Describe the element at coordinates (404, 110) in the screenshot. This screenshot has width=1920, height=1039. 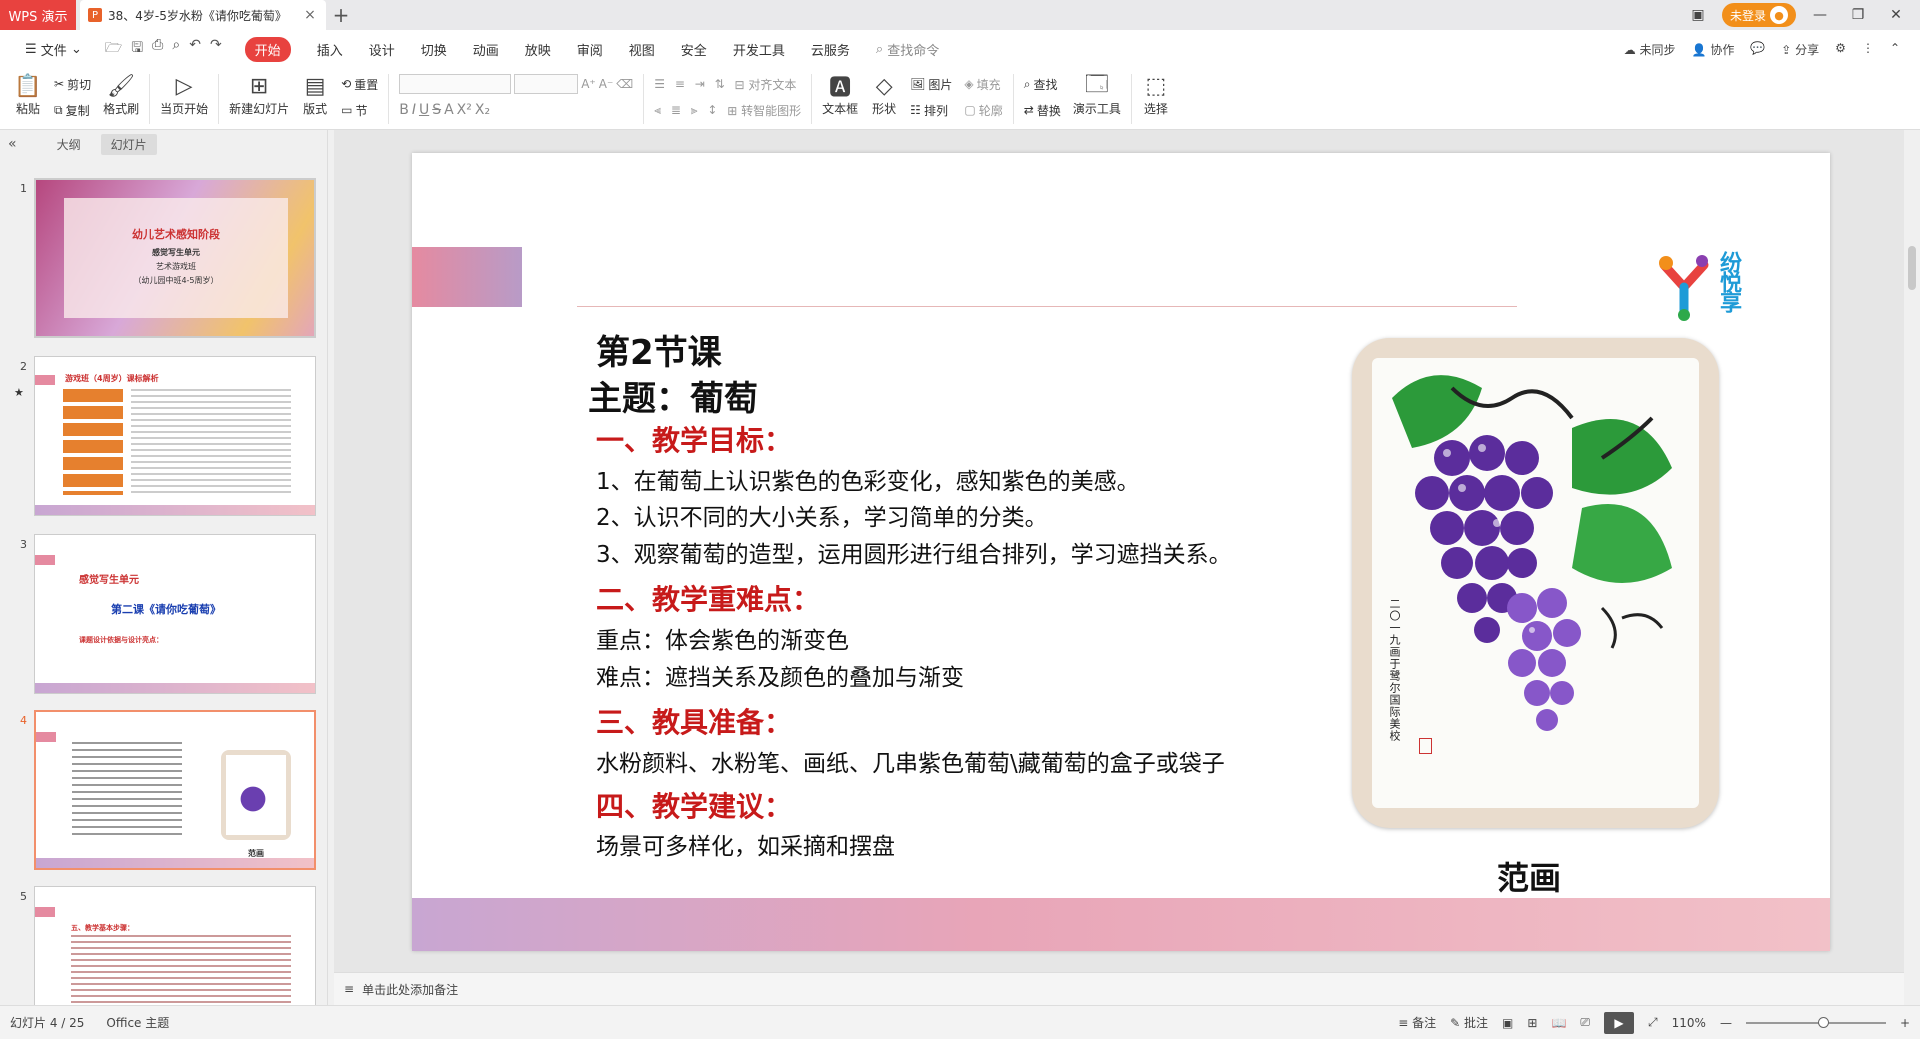
I see `bold-icon: B` at that location.